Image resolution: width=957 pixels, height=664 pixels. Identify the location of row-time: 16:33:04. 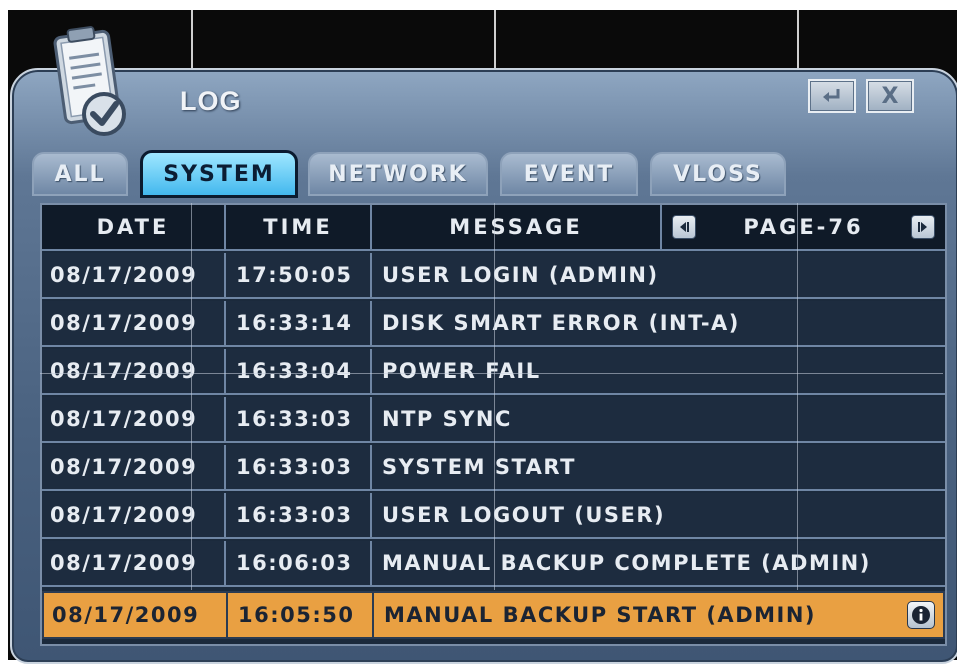
(299, 371).